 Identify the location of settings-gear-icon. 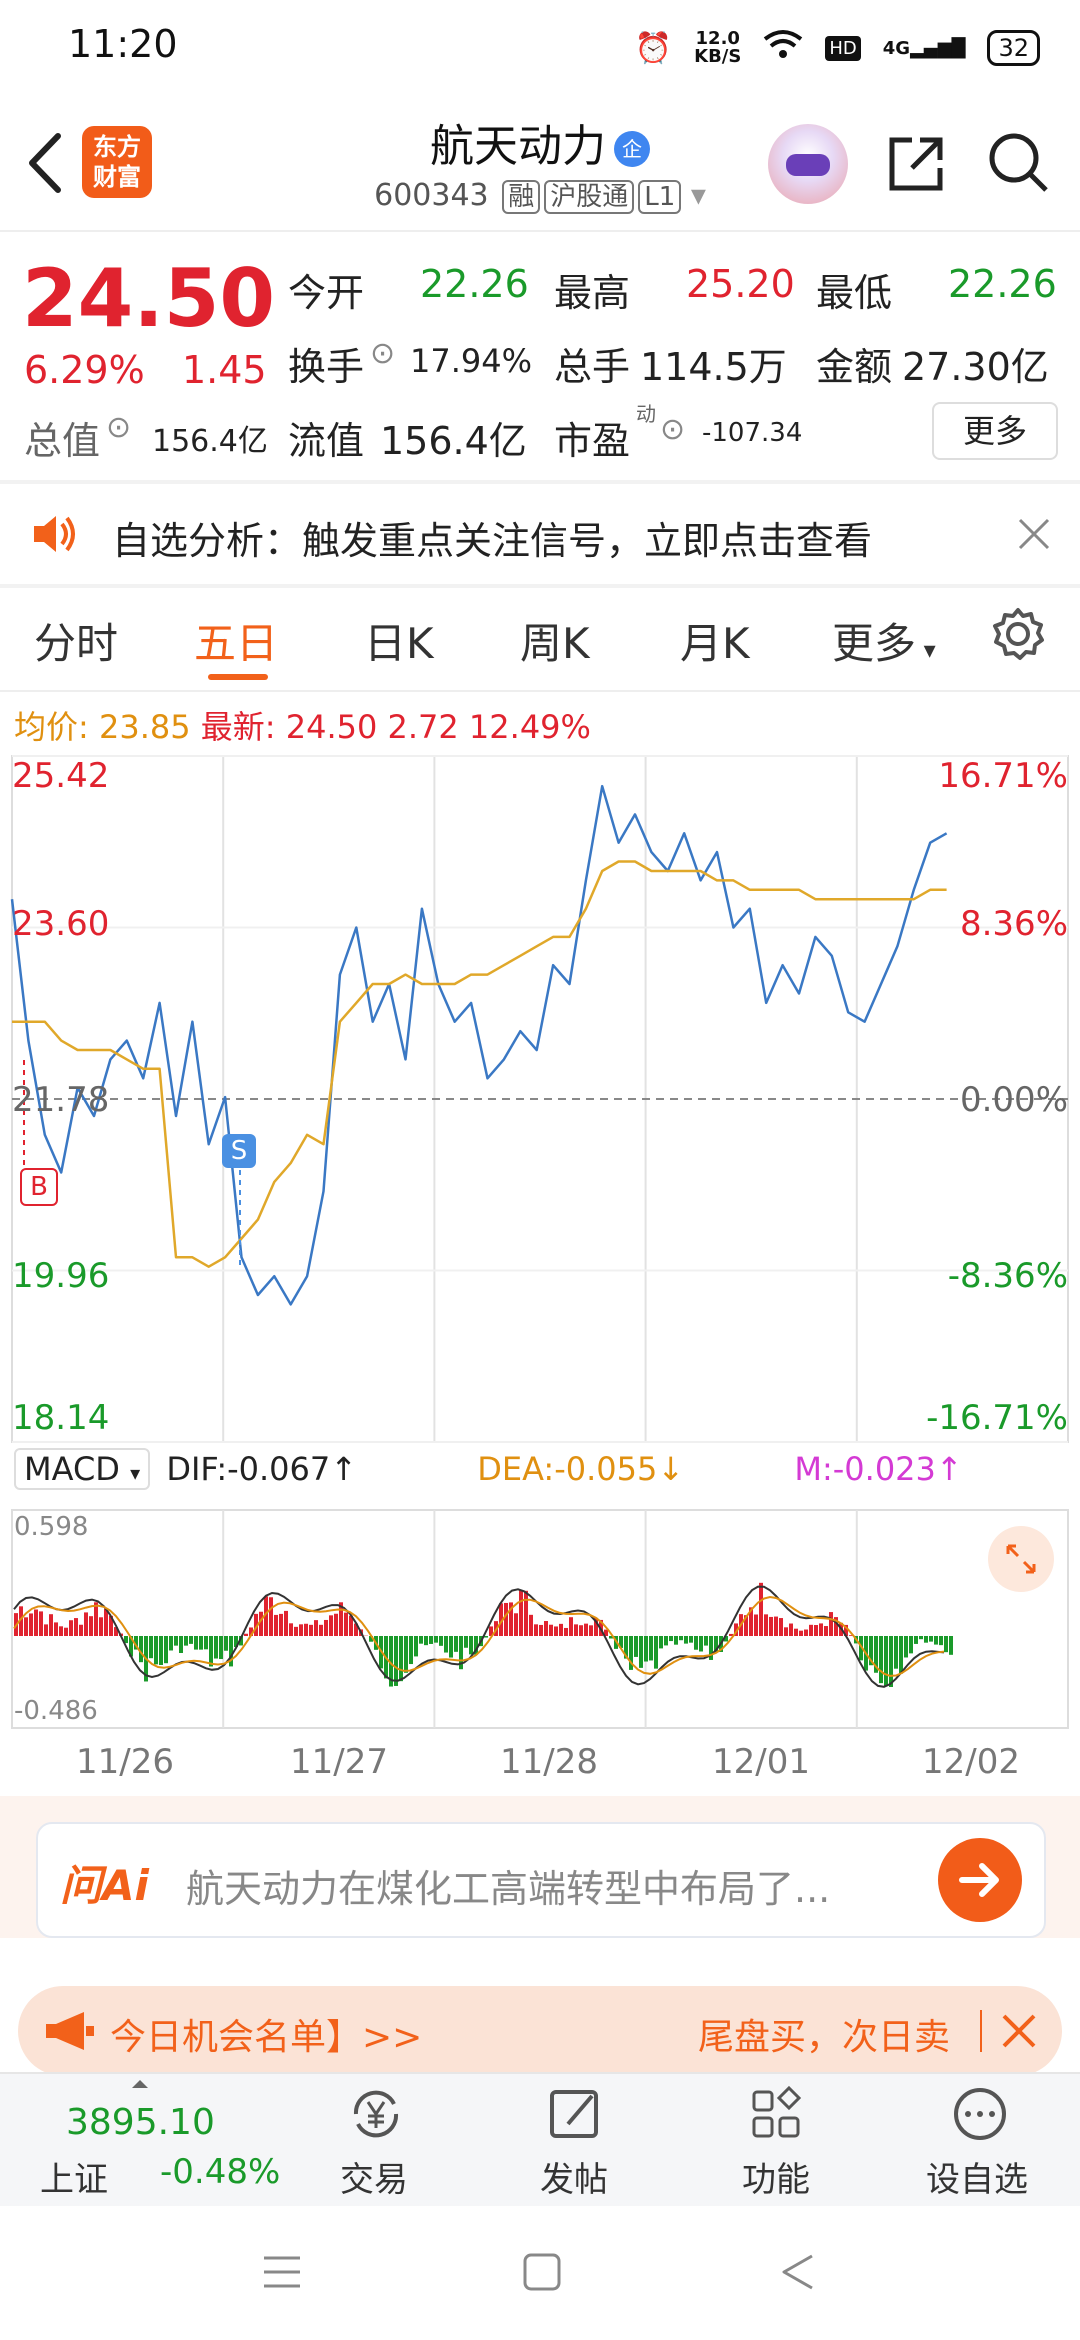
(1018, 636).